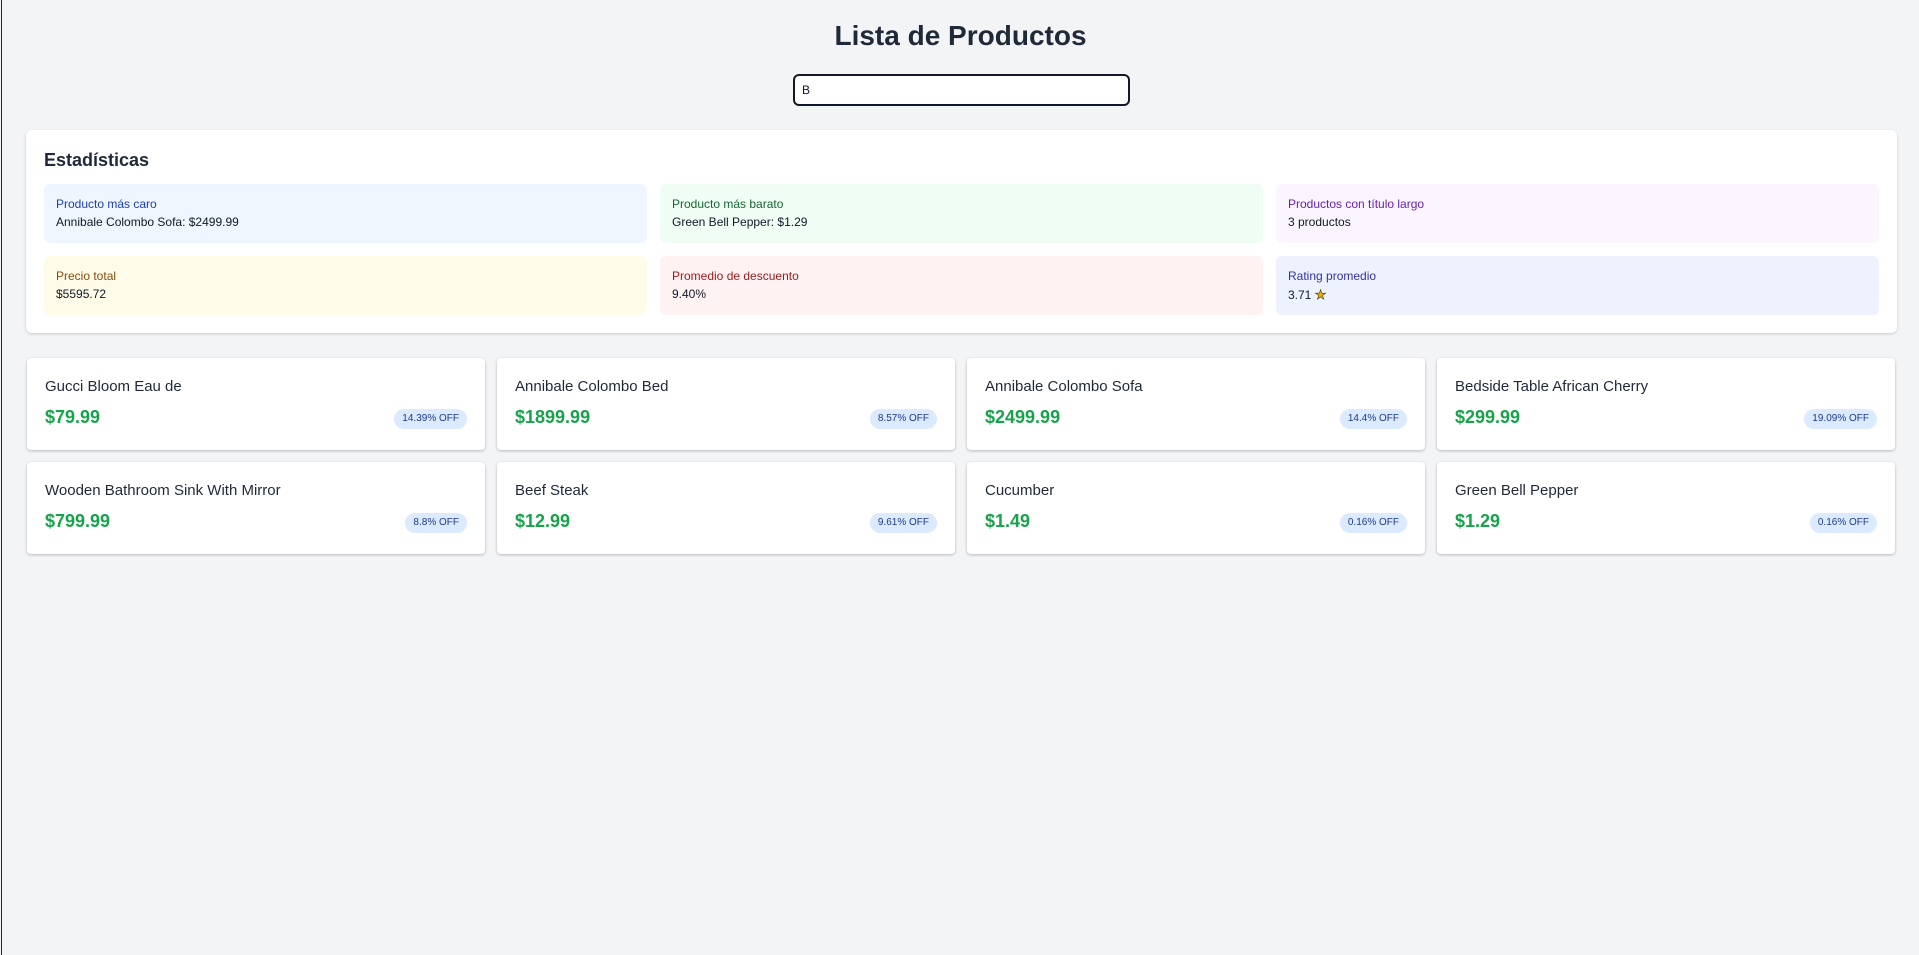  I want to click on product-card: Gucci Bloom Eau de $79.99 14.39% OFF, so click(256, 404).